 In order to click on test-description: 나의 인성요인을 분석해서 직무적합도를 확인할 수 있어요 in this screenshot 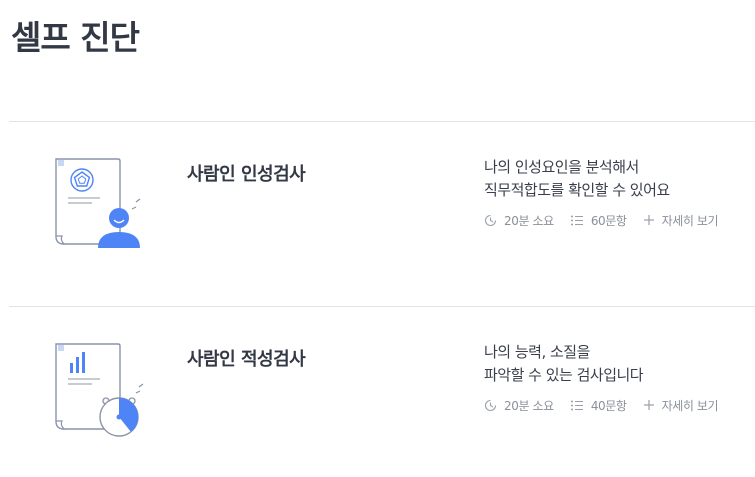, I will do `click(577, 179)`.